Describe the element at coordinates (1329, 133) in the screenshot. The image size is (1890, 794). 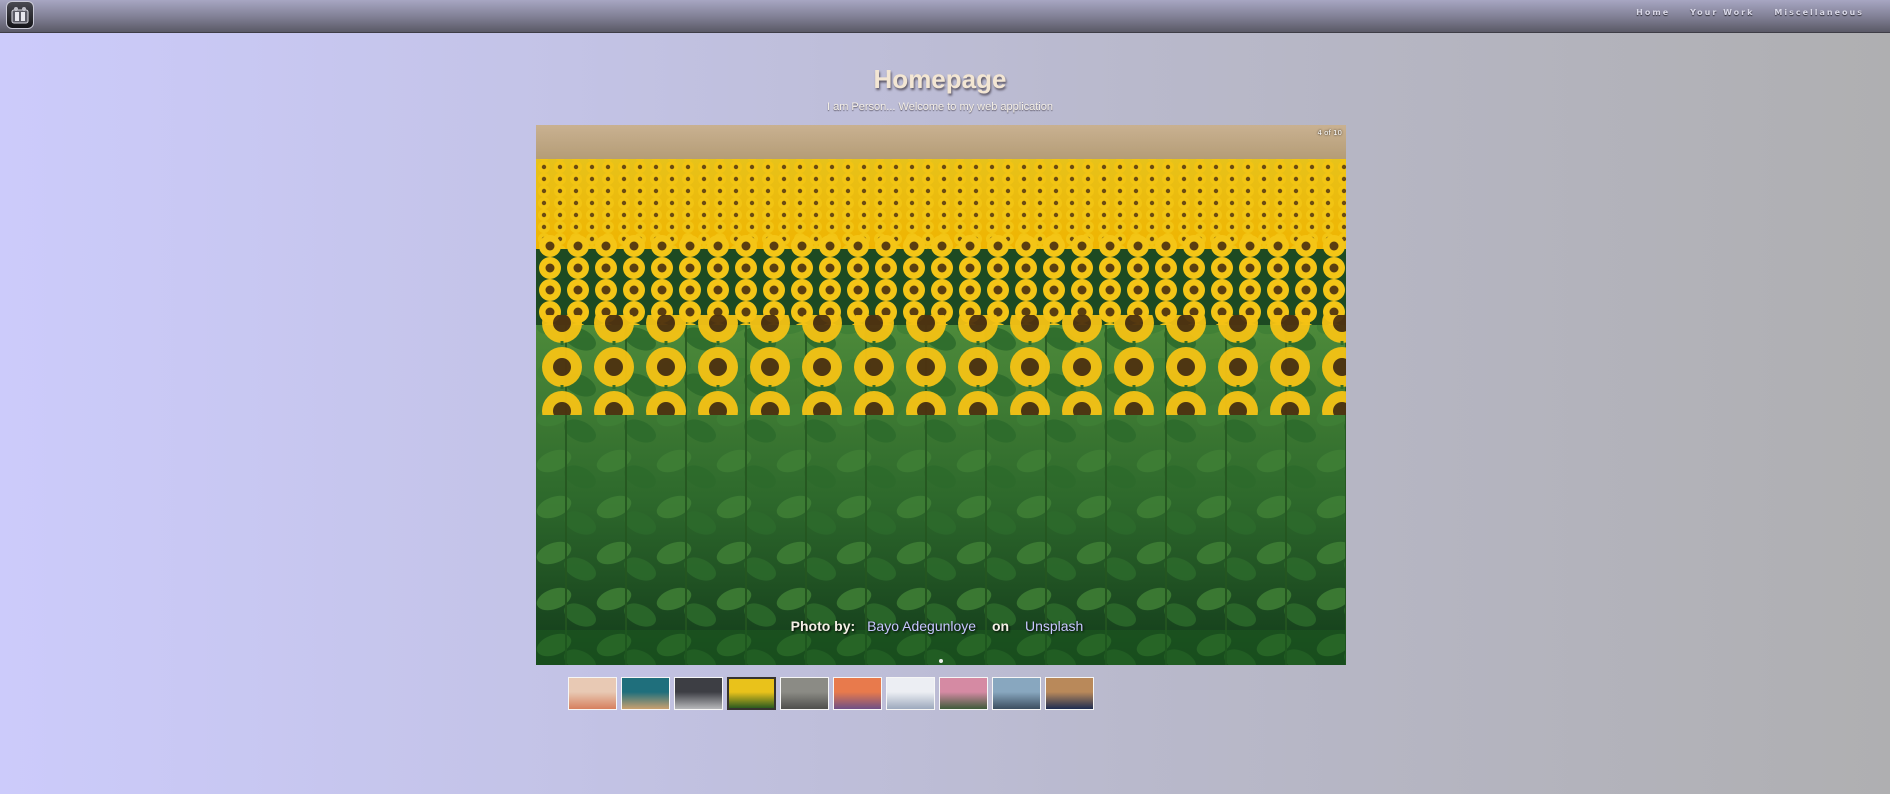
I see `slide-counter: 4 of 10` at that location.